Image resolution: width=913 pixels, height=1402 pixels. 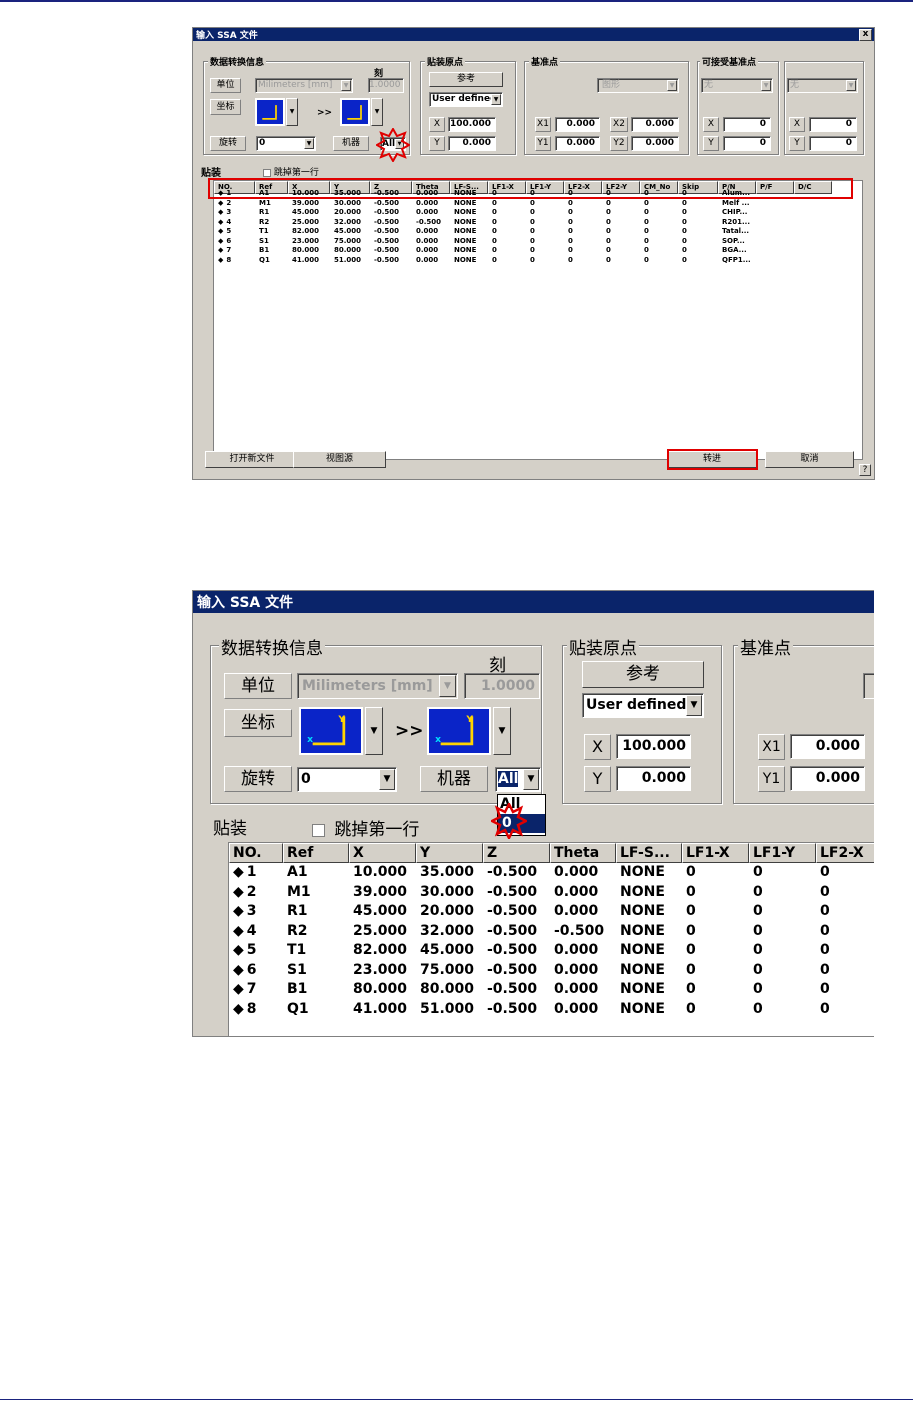 I want to click on row-number: 3, so click(x=251, y=911).